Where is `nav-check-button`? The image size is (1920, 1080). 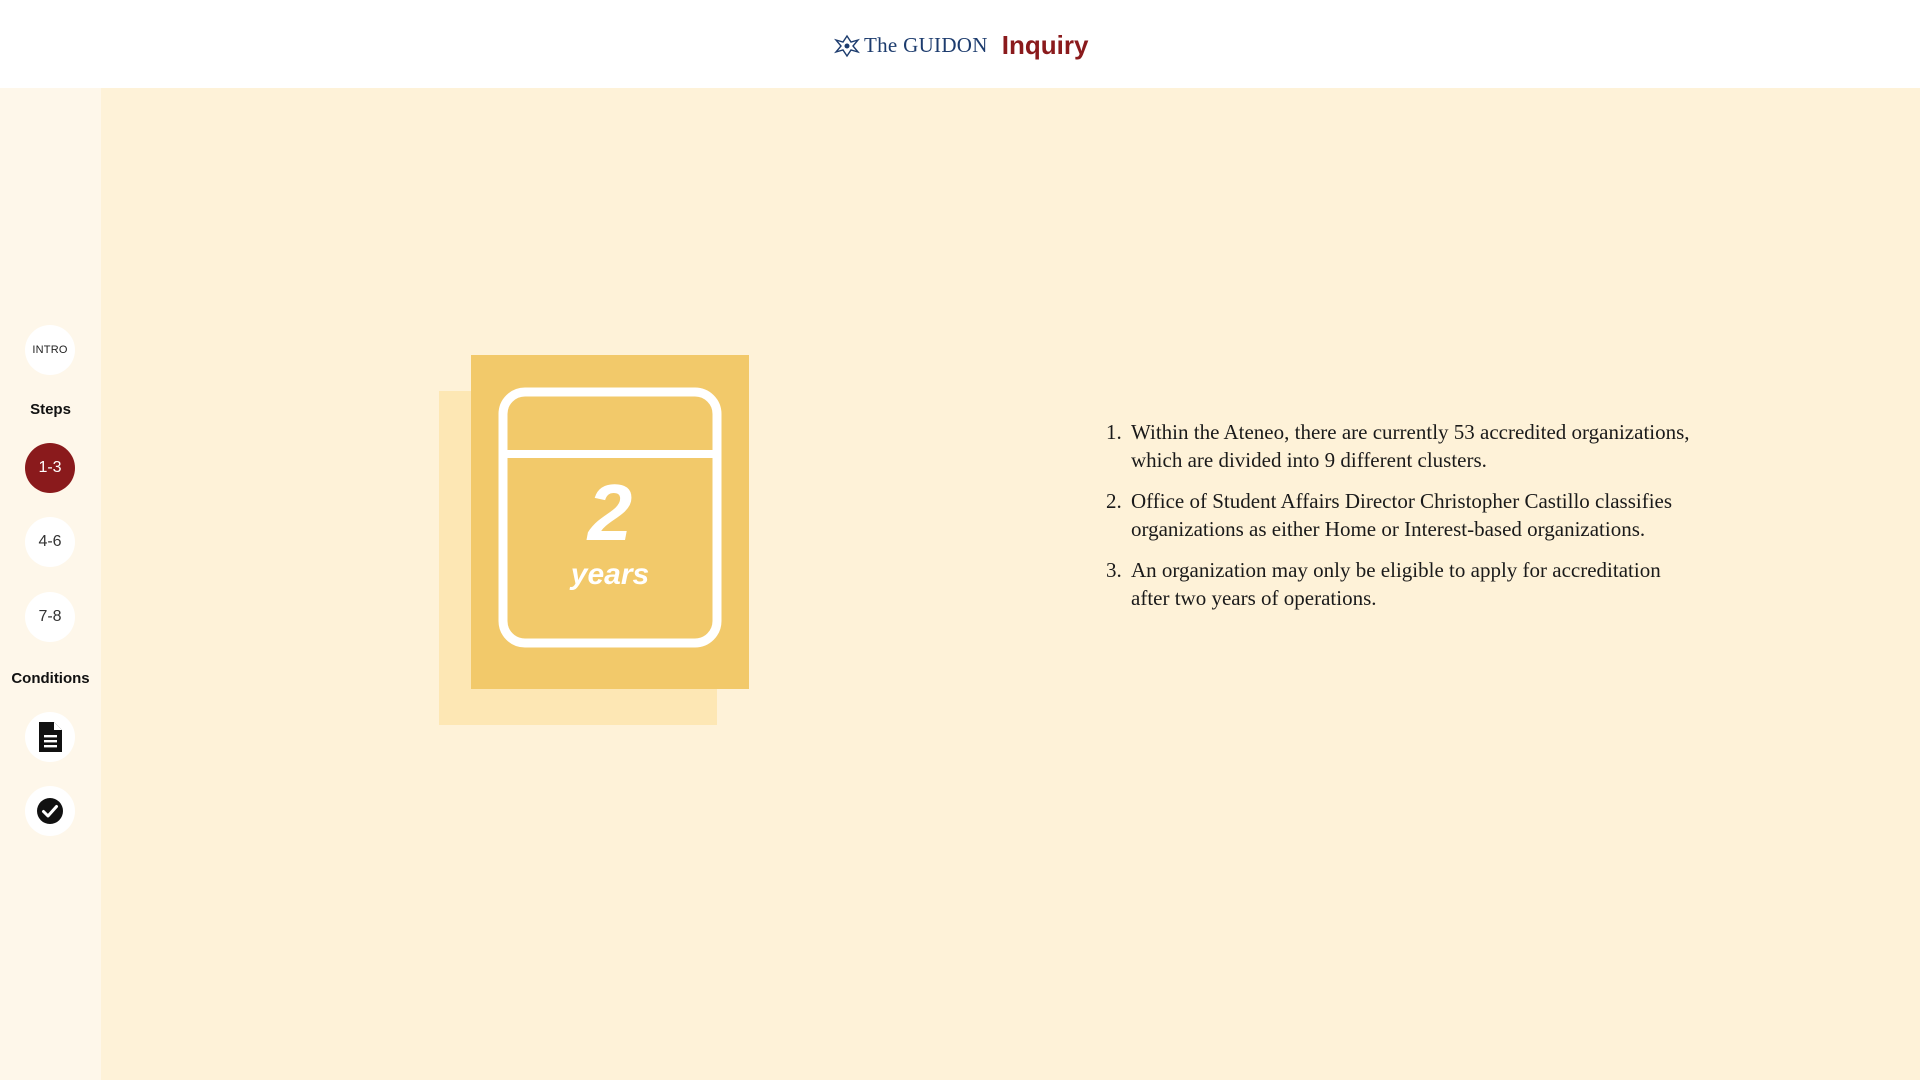
nav-check-button is located at coordinates (50, 811).